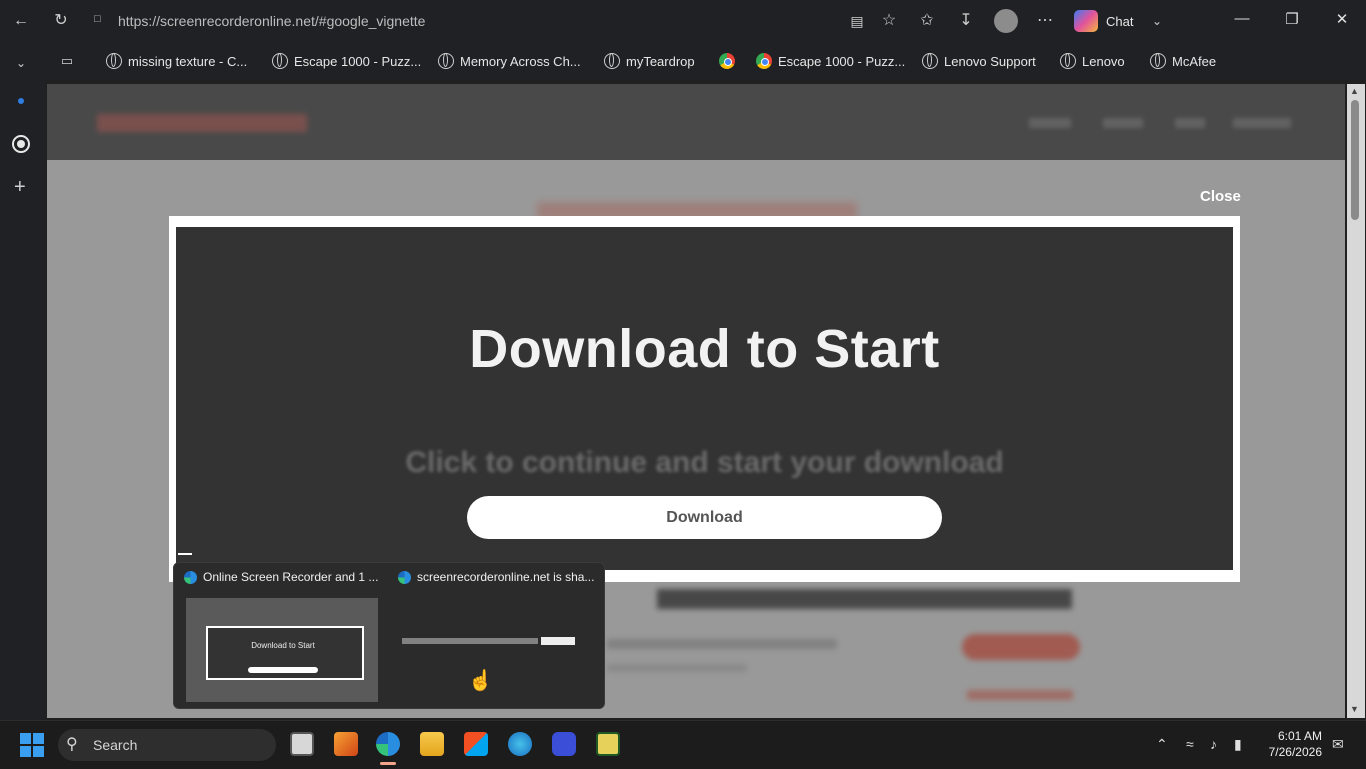 This screenshot has width=1366, height=769. What do you see at coordinates (1162, 744) in the screenshot?
I see `show-hidden-icons-chevron: ⌃` at bounding box center [1162, 744].